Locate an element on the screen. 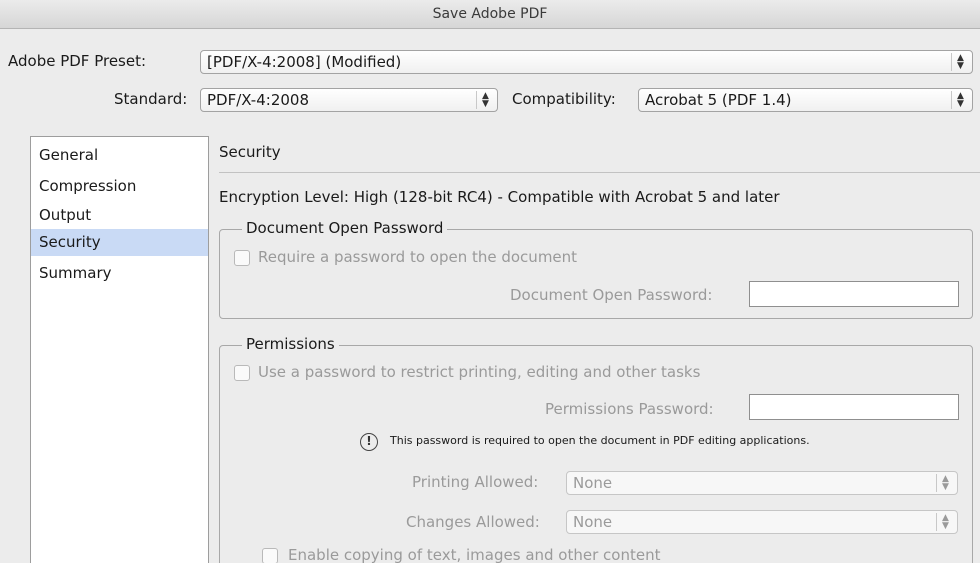  window-title: Save Adobe PDF is located at coordinates (490, 14).